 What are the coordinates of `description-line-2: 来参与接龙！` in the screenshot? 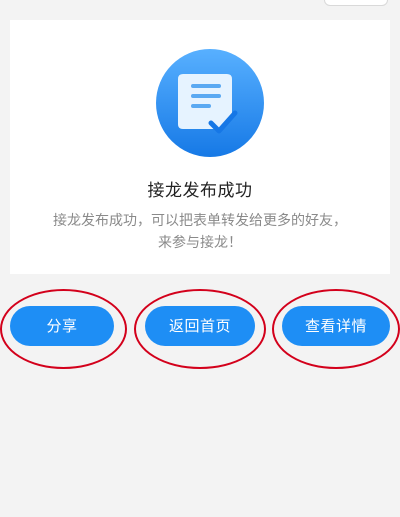 It's located at (200, 243).